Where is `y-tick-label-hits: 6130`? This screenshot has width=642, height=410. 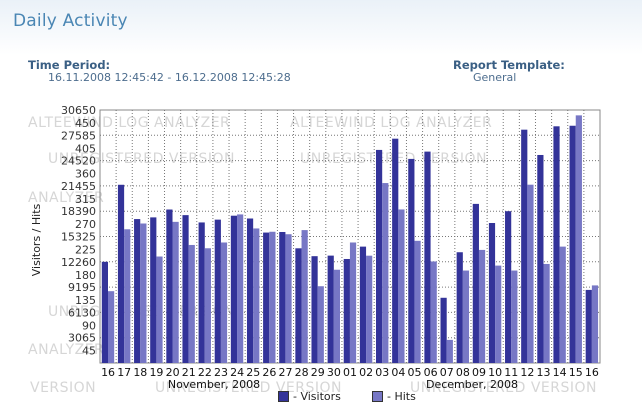 y-tick-label-hits: 6130 is located at coordinates (82, 312).